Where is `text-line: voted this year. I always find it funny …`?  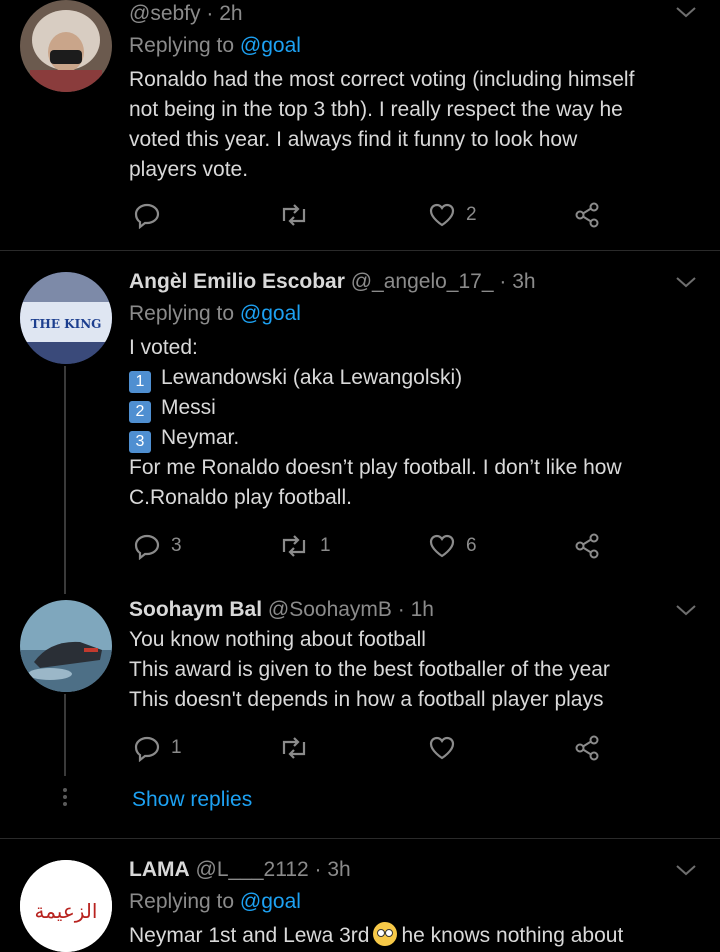 text-line: voted this year. I always find it funny … is located at coordinates (353, 139).